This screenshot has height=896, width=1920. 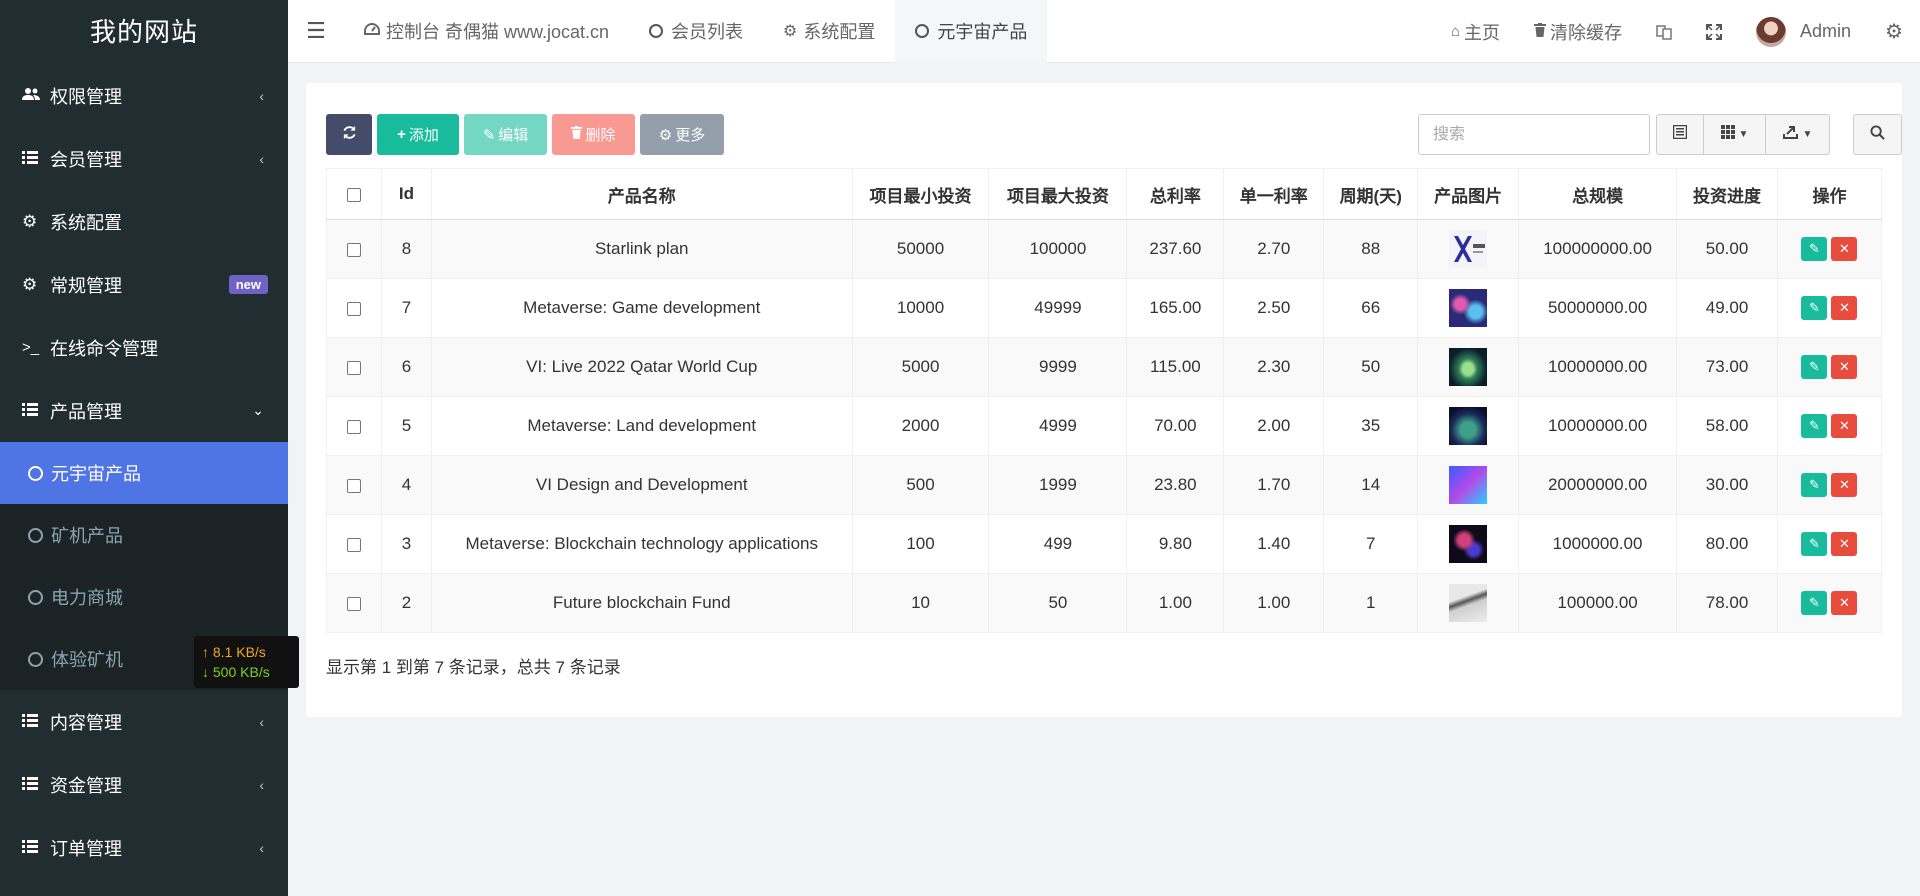 What do you see at coordinates (839, 32) in the screenshot?
I see `tab-label: 系统配置` at bounding box center [839, 32].